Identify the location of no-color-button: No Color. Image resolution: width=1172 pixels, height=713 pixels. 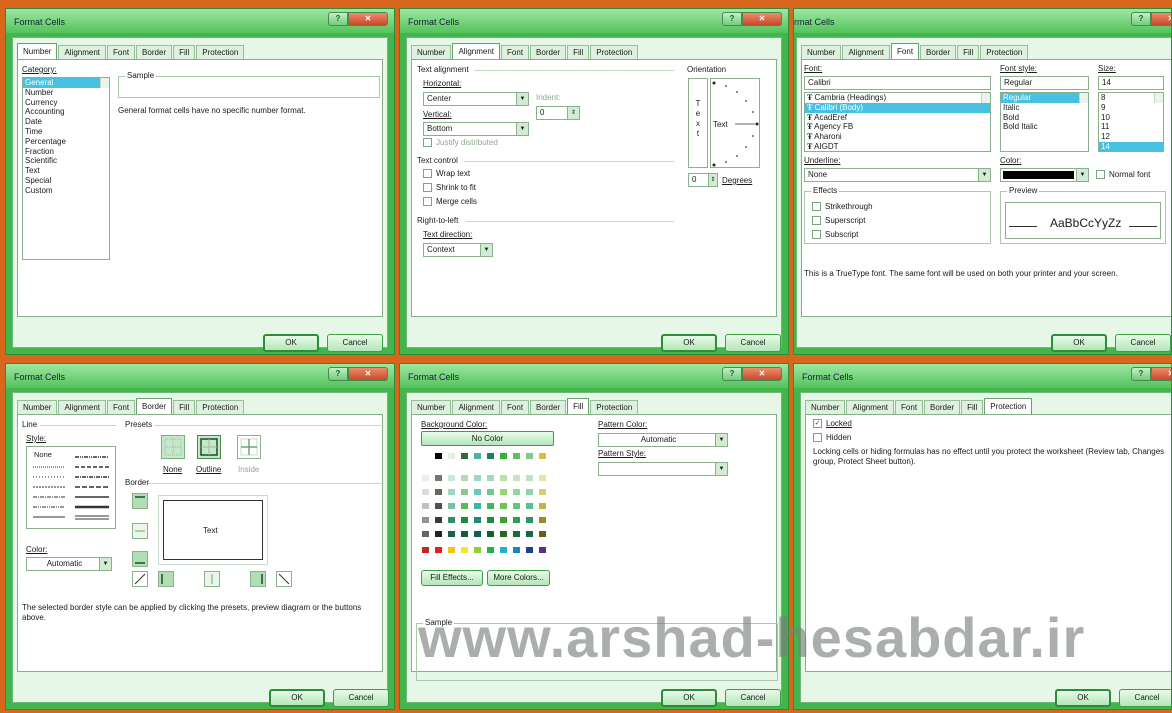
(487, 438).